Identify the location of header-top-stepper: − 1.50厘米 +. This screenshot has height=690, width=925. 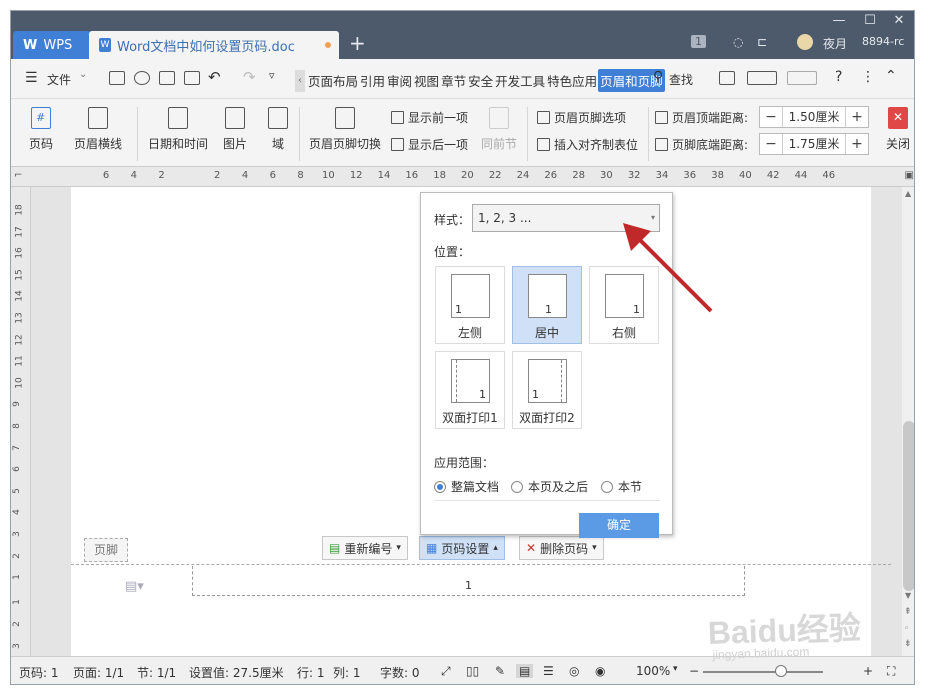
(814, 117).